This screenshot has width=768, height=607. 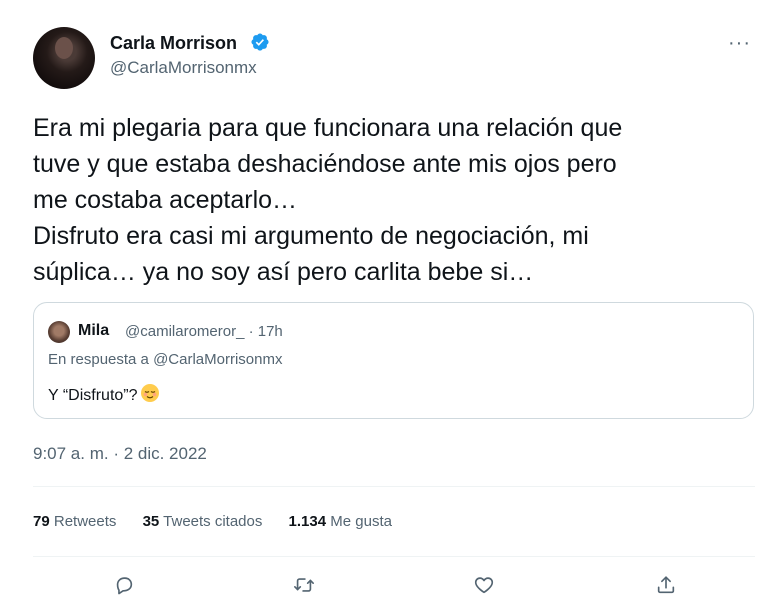 I want to click on reply-icon, so click(x=124, y=586).